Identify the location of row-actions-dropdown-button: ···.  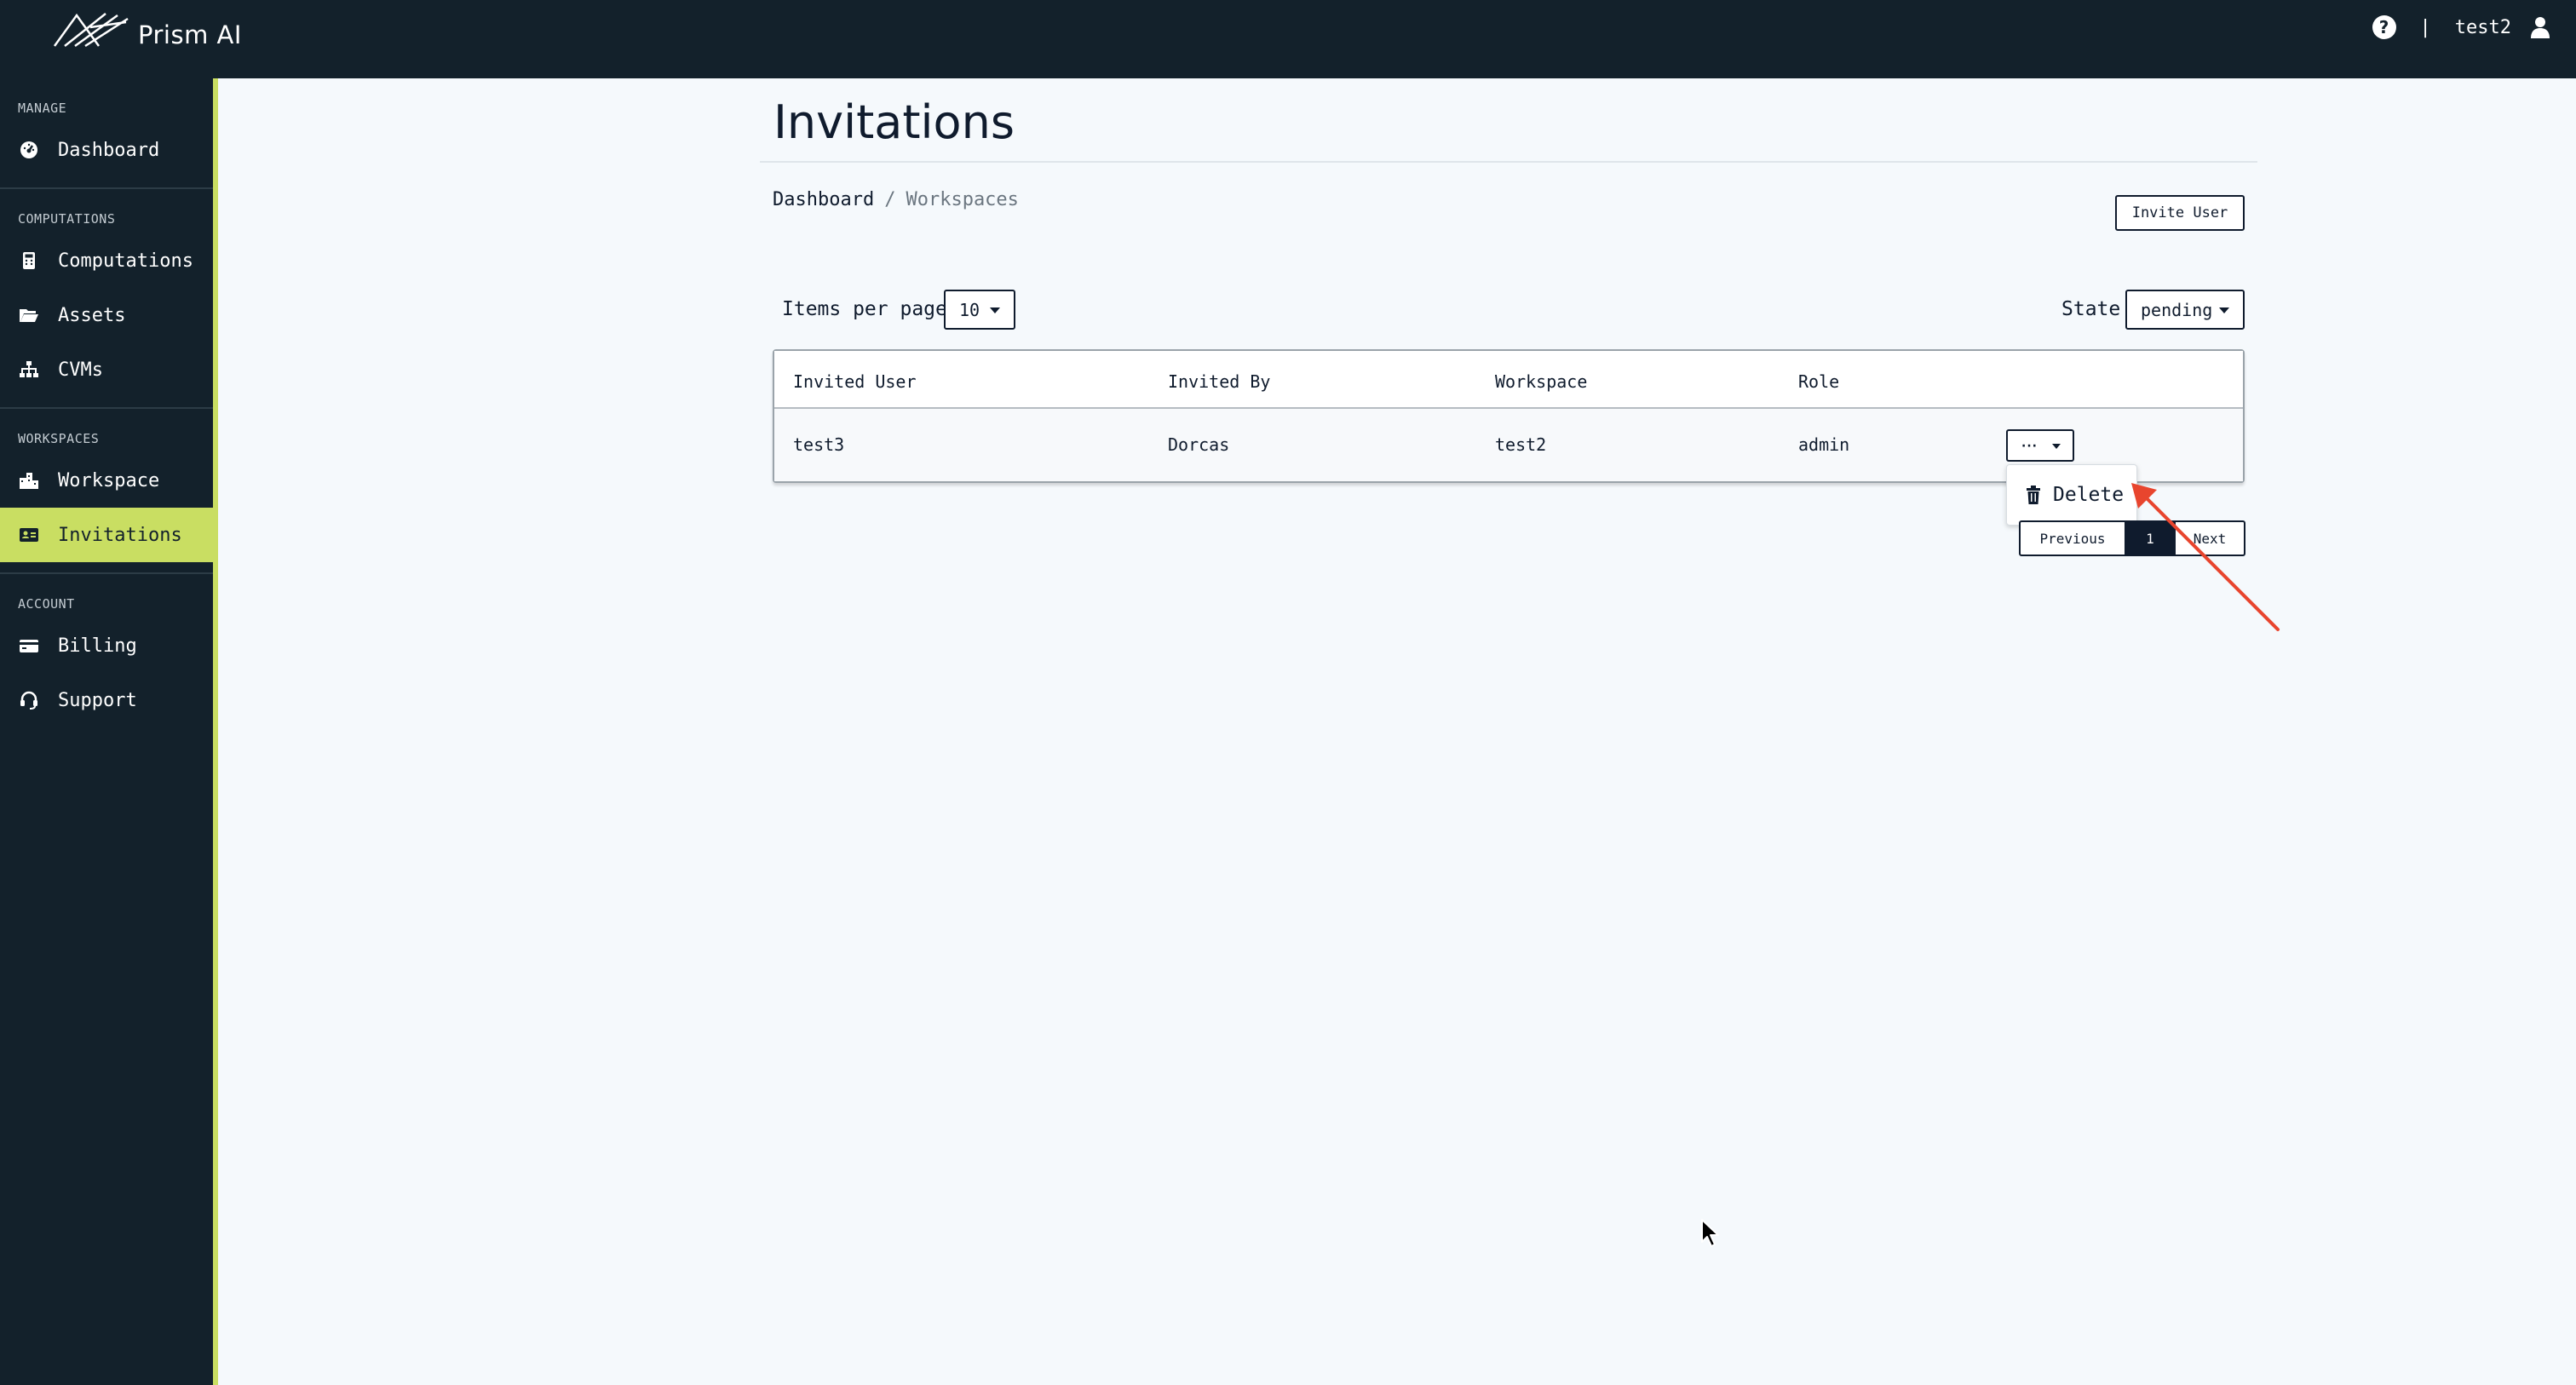
(2040, 446).